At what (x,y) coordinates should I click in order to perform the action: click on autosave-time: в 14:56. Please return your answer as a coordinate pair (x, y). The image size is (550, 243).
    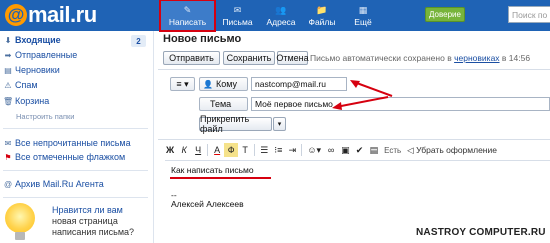
    Looking at the image, I should click on (516, 58).